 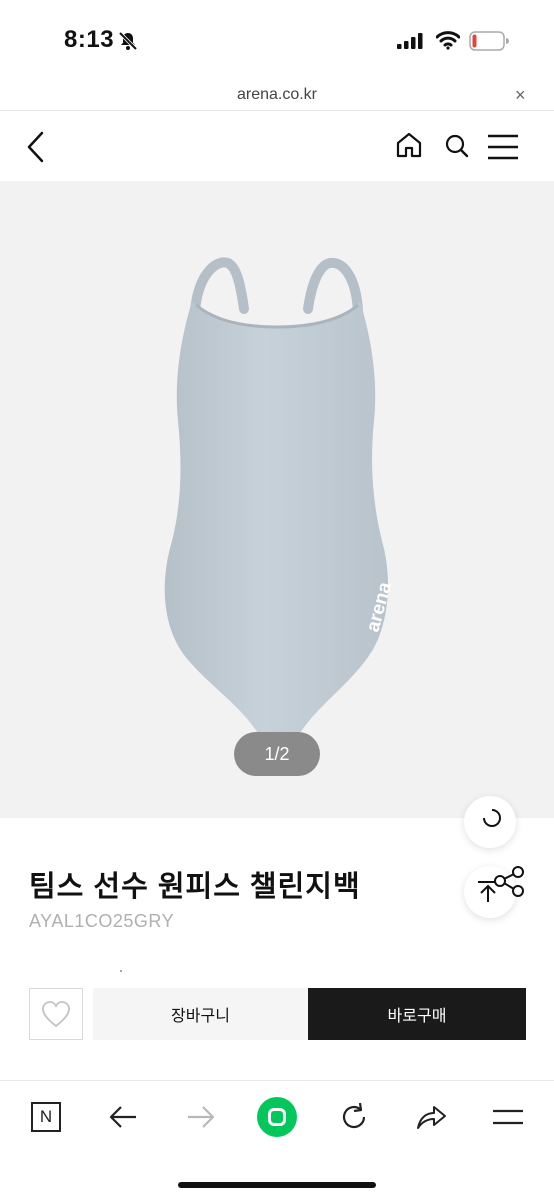 I want to click on home-indicator, so click(x=277, y=1185).